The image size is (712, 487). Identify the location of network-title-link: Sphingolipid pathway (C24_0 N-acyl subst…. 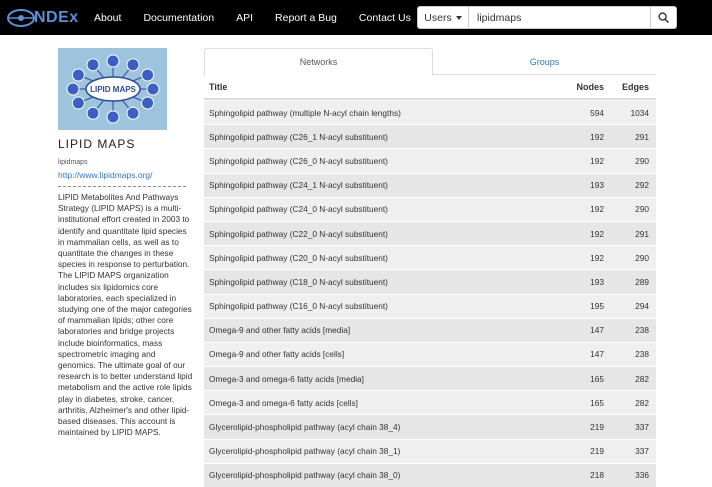
(379, 209).